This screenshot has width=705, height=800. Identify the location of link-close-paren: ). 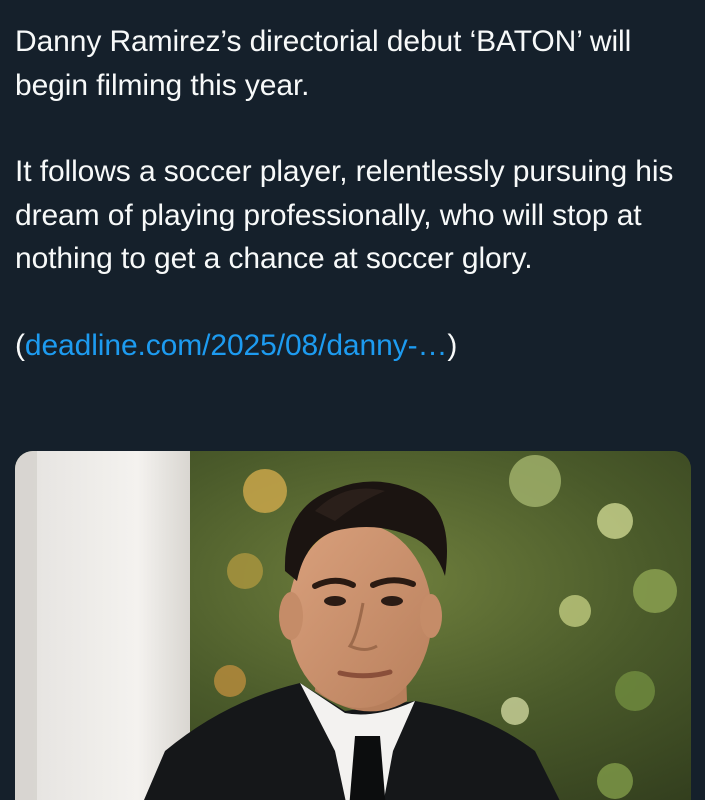
(452, 345).